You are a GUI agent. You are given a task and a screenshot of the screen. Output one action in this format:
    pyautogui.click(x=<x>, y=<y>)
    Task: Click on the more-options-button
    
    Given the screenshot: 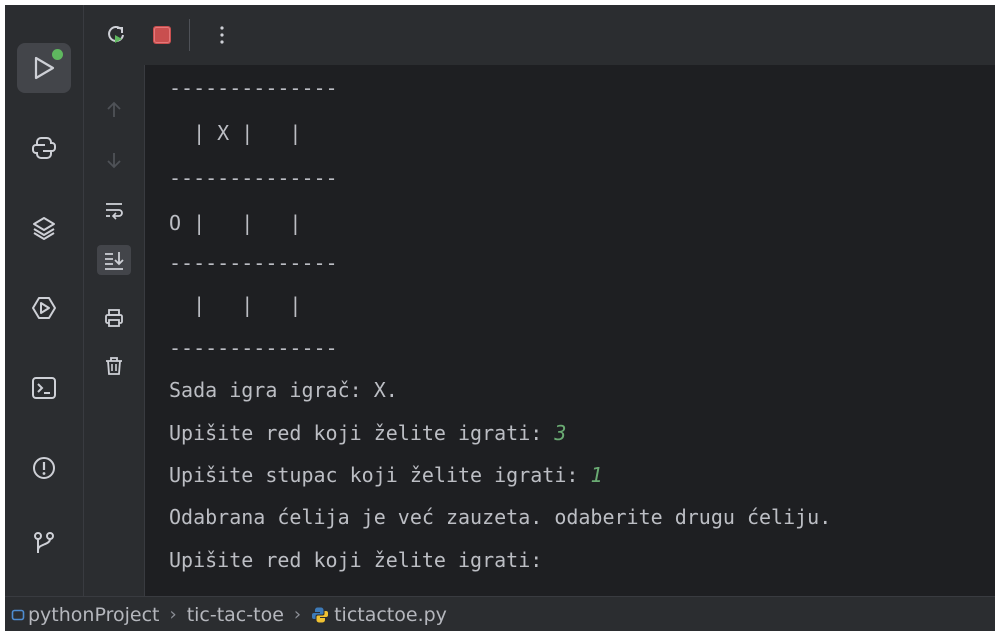 What is the action you would take?
    pyautogui.click(x=222, y=35)
    